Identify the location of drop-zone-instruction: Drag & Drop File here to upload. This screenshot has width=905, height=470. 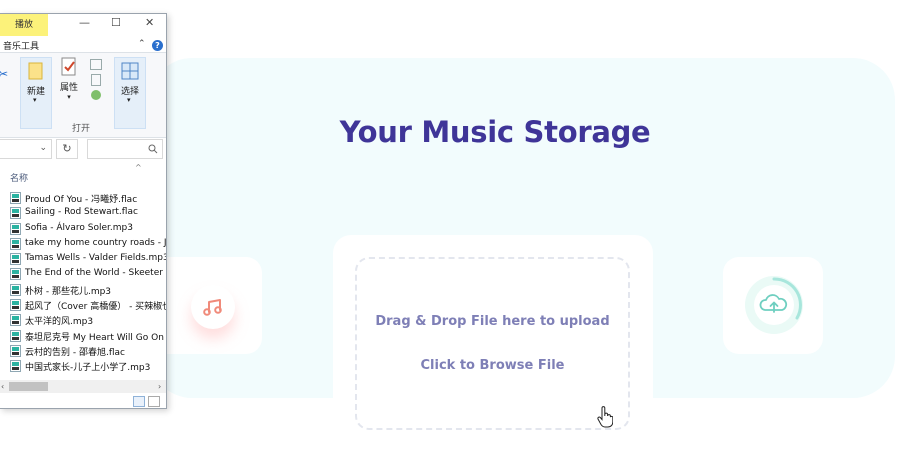
(492, 321).